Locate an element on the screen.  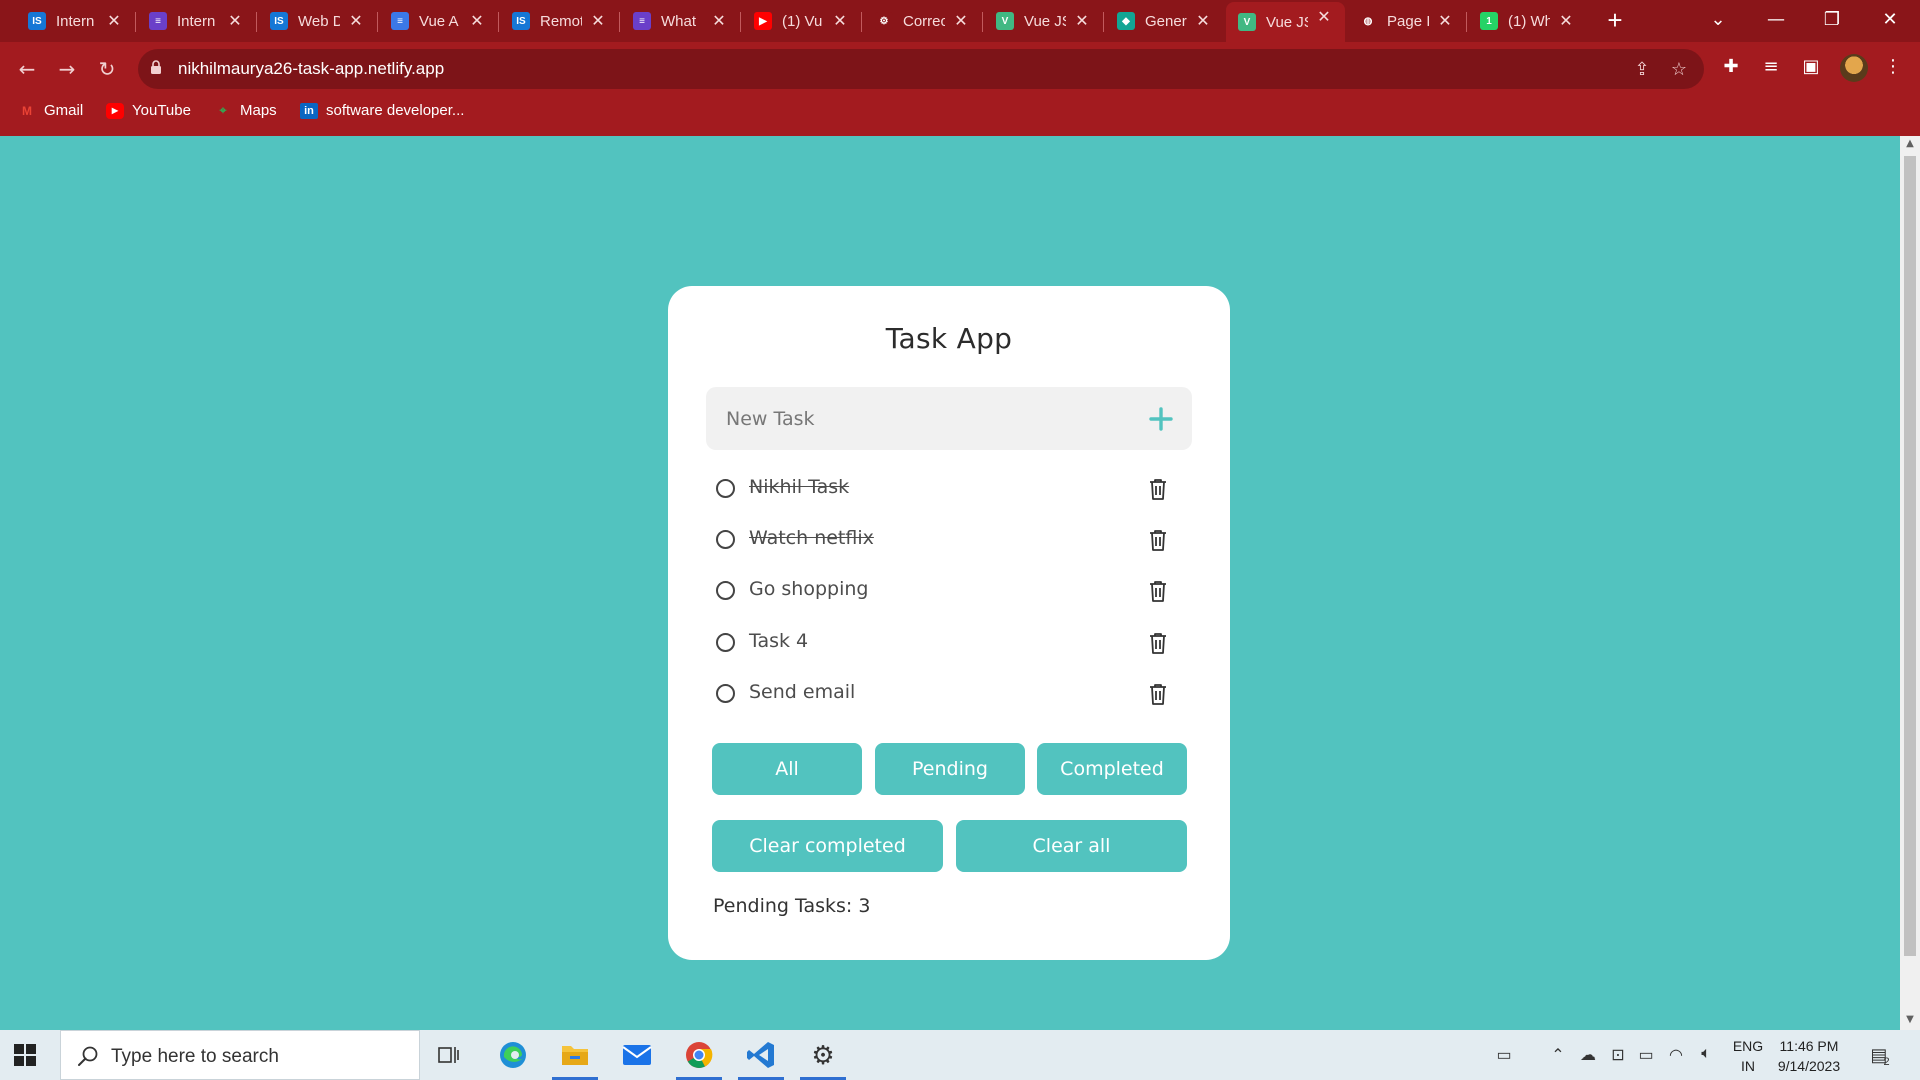
forward-arrow-icon: → is located at coordinates (67, 69).